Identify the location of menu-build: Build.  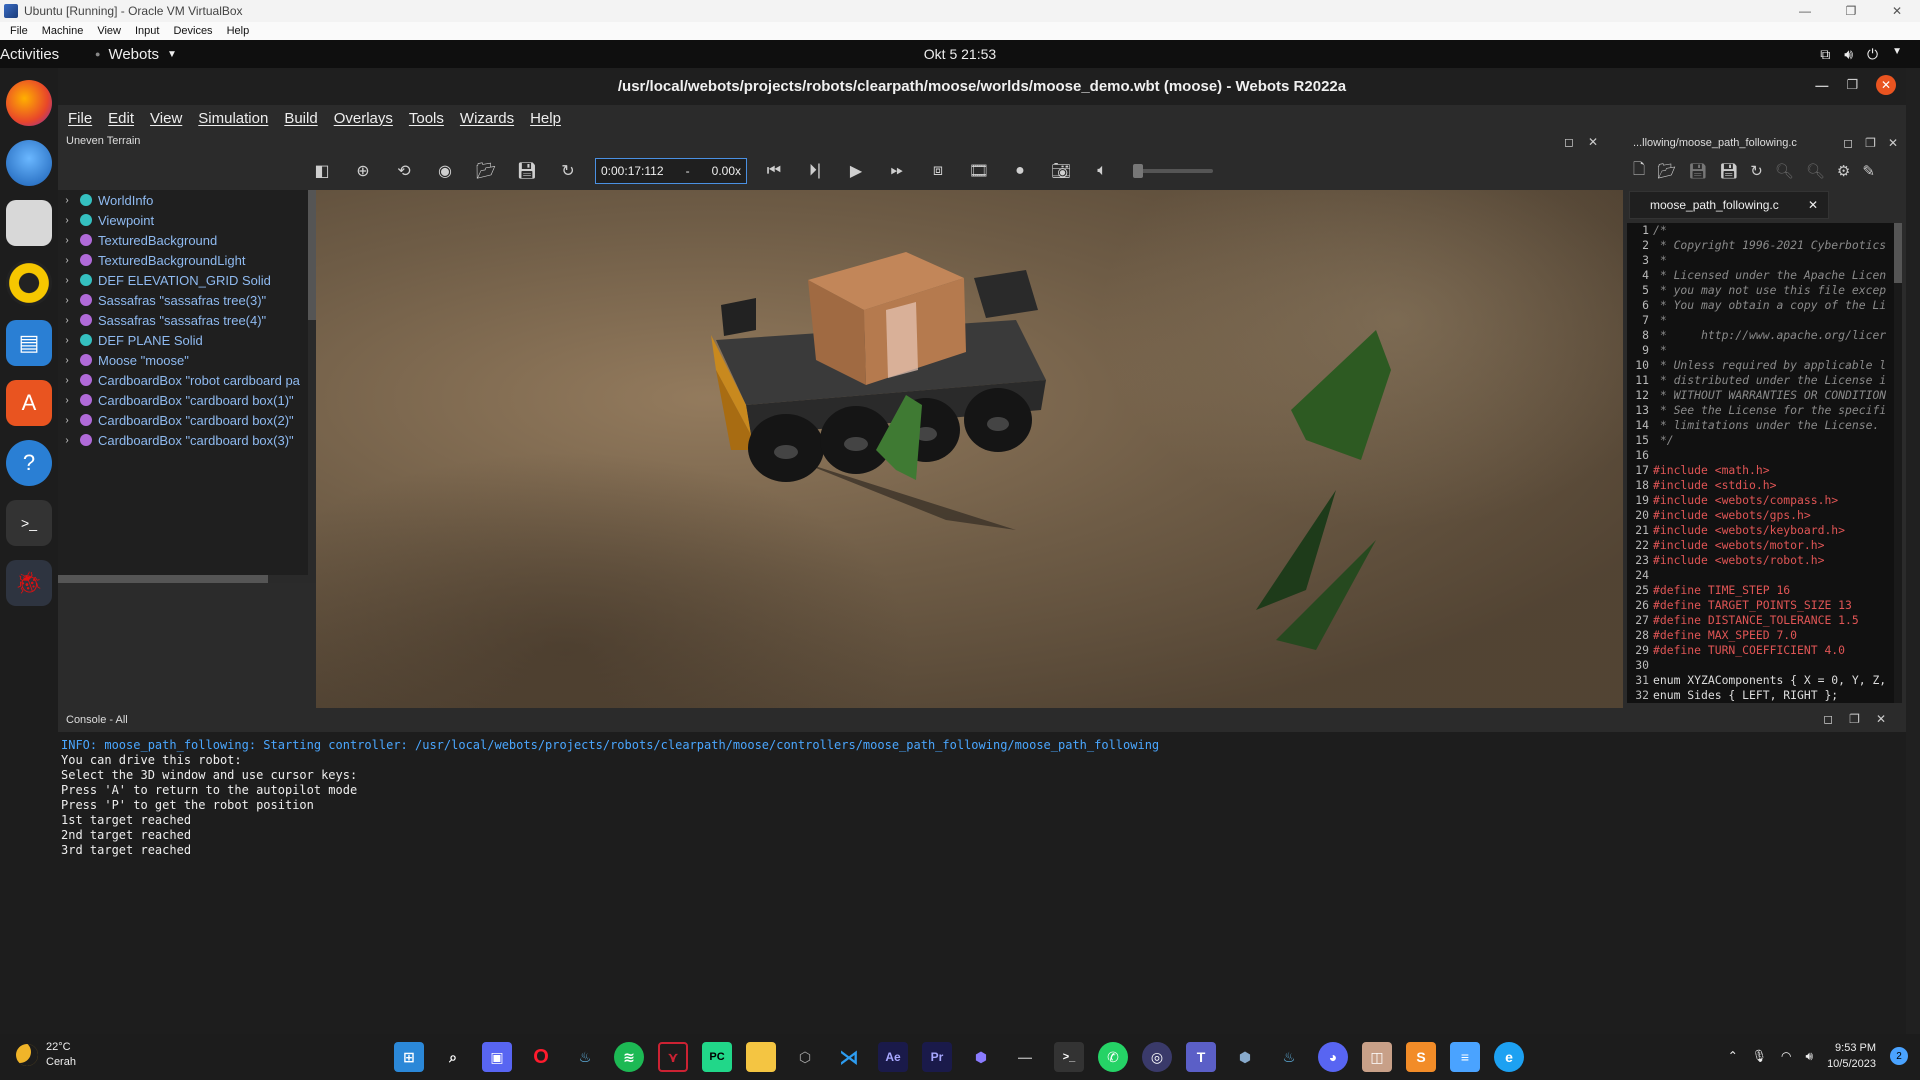
(300, 118).